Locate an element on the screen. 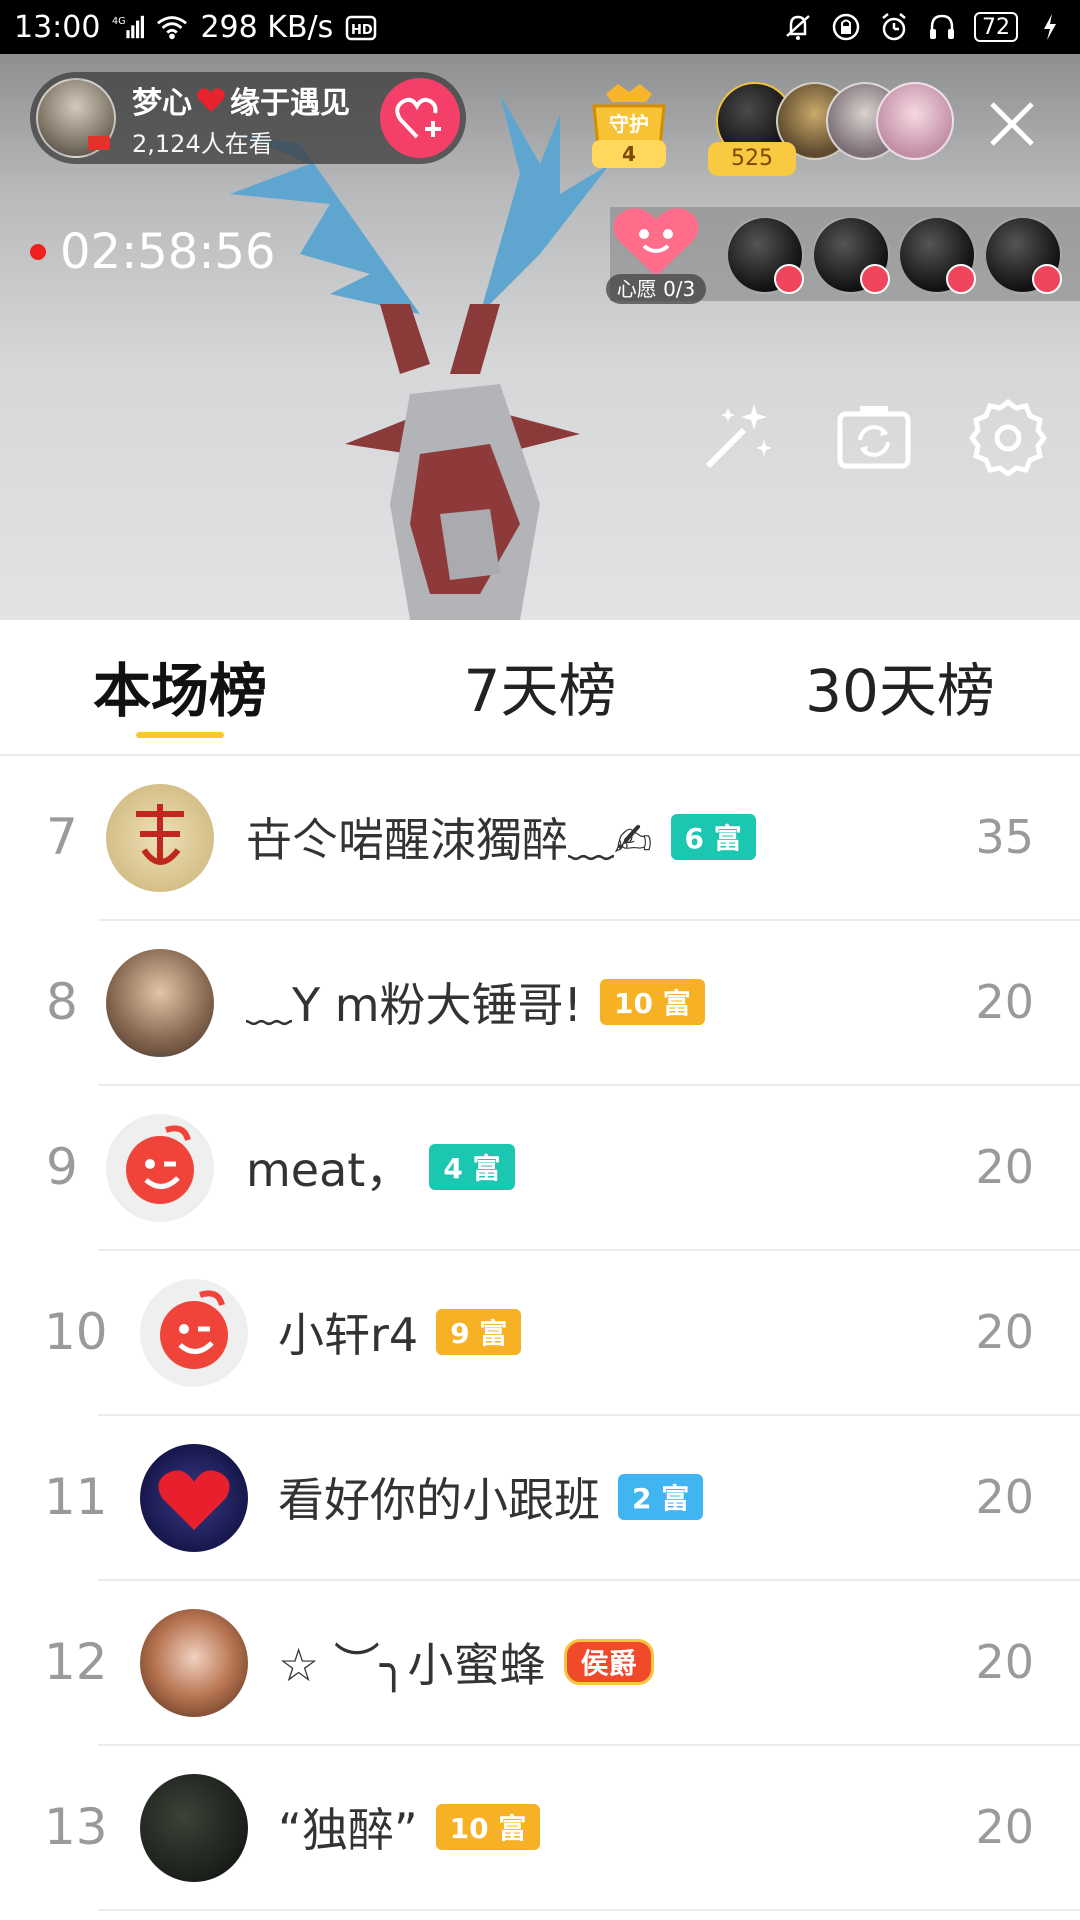 This screenshot has height=1920, width=1080. settings-button is located at coordinates (1008, 436).